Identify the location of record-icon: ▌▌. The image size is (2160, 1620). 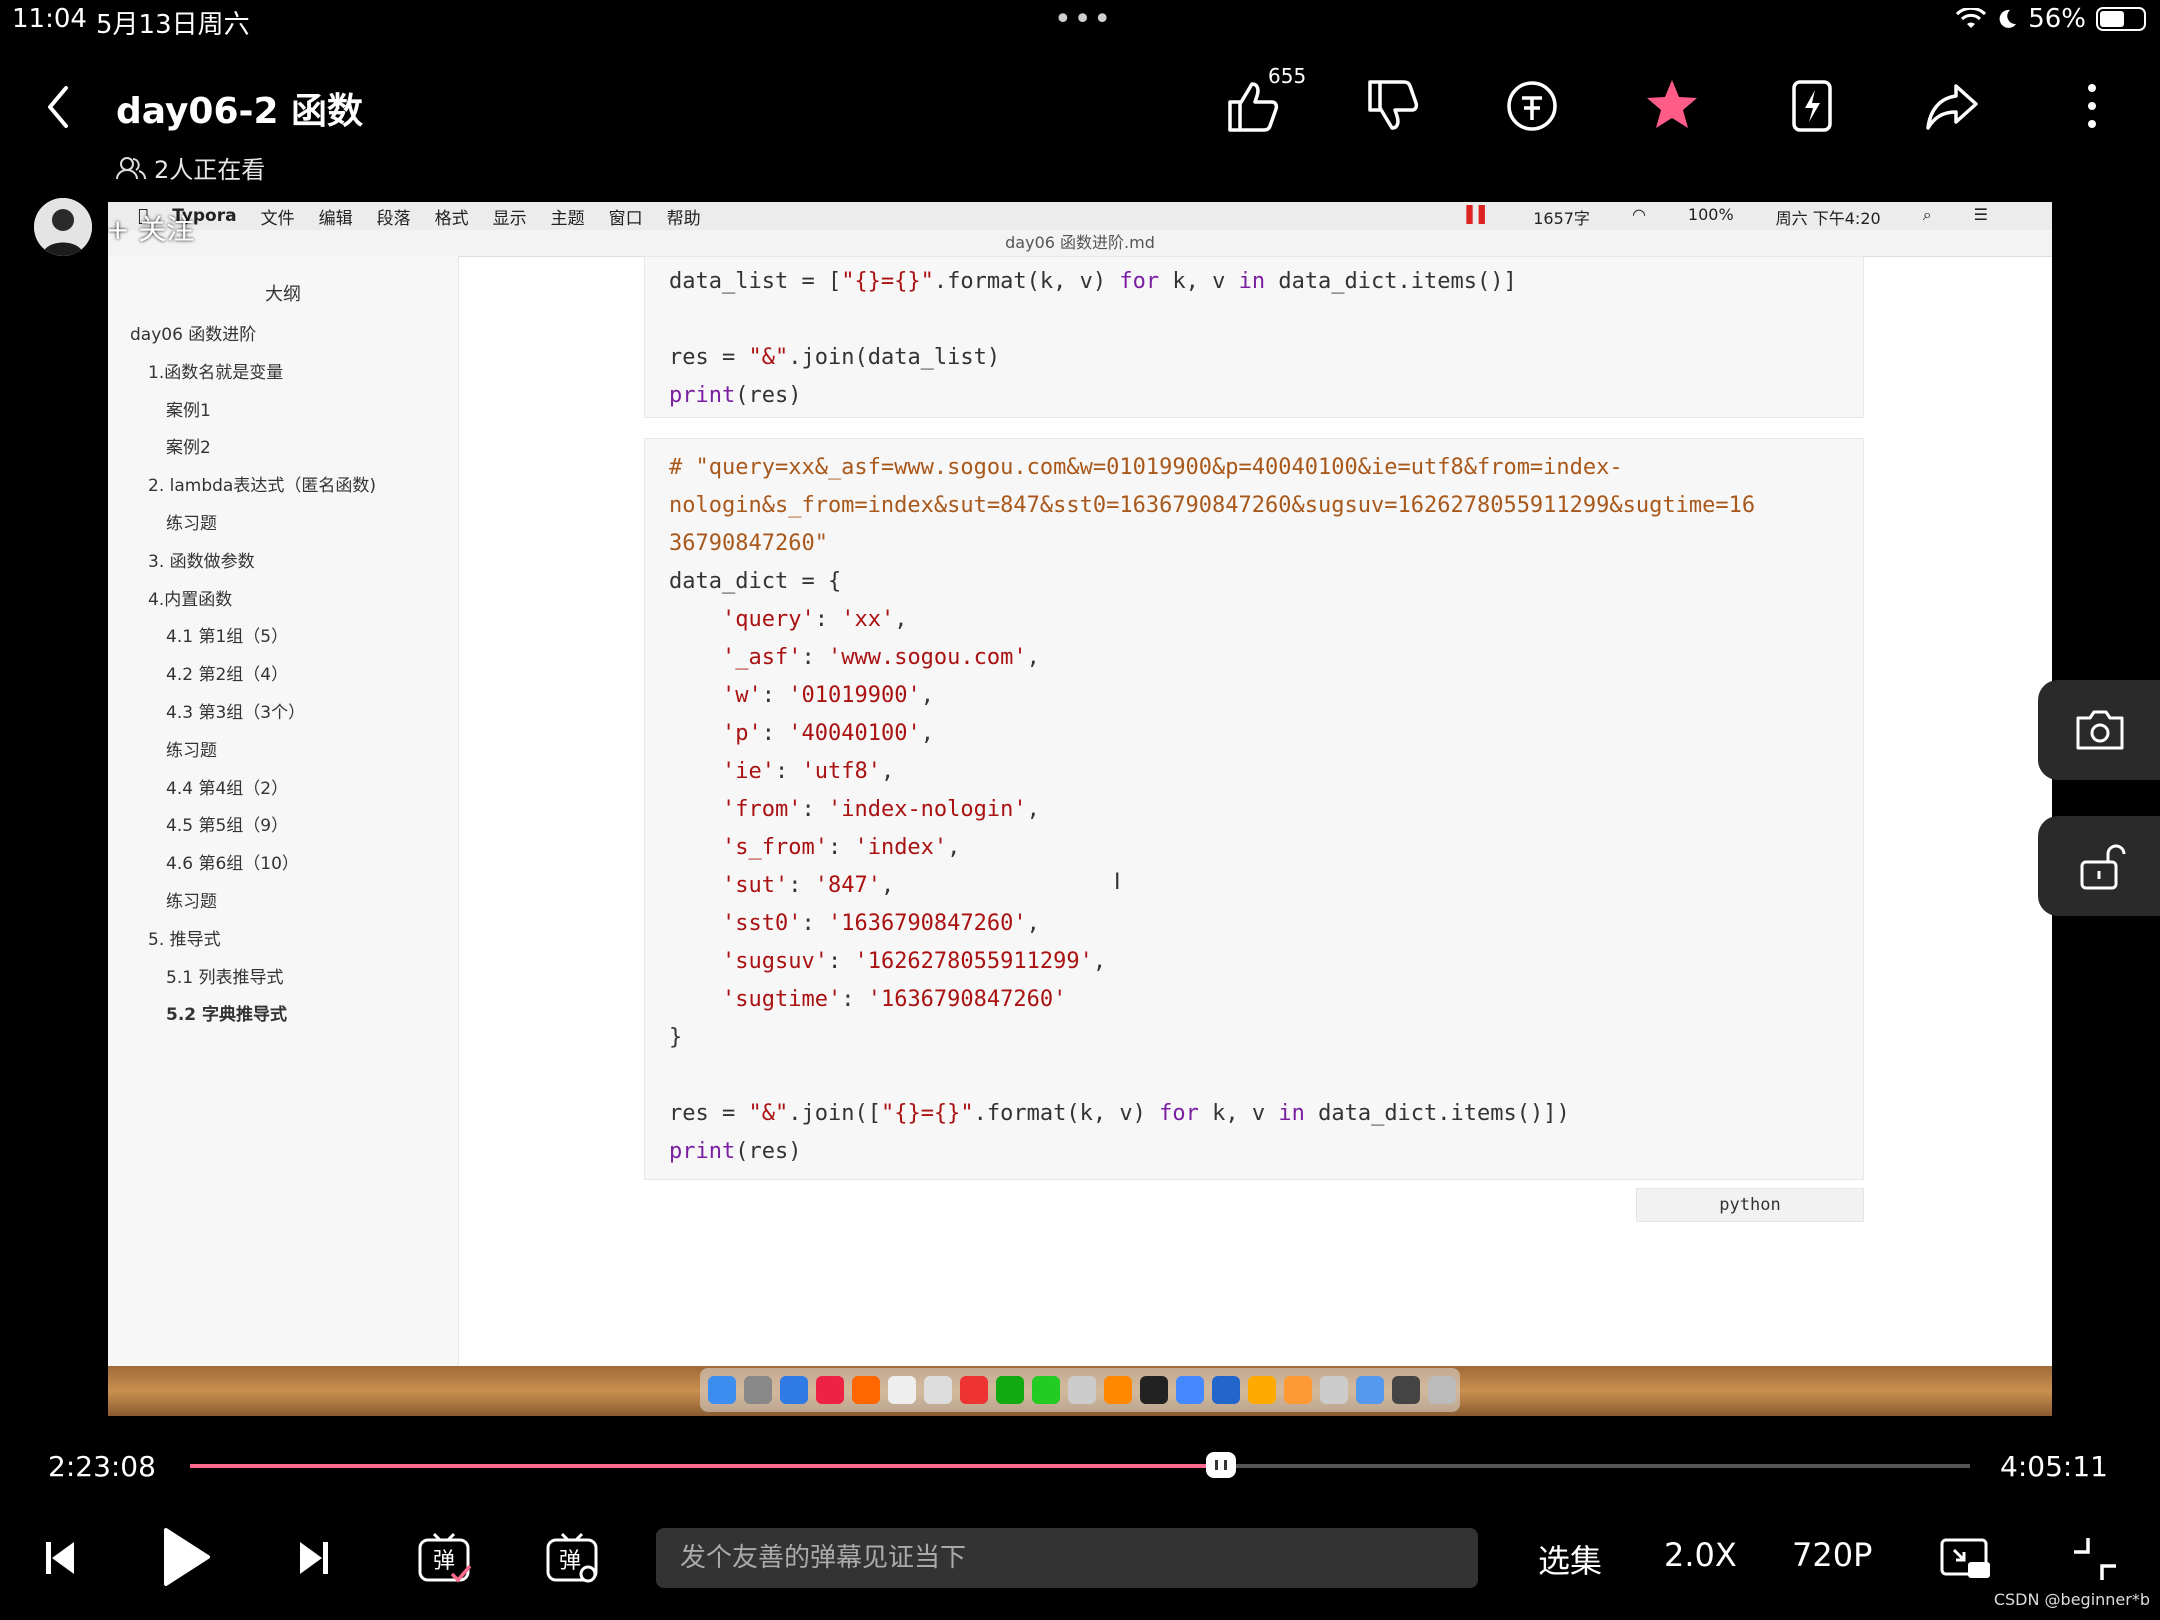
(1479, 214).